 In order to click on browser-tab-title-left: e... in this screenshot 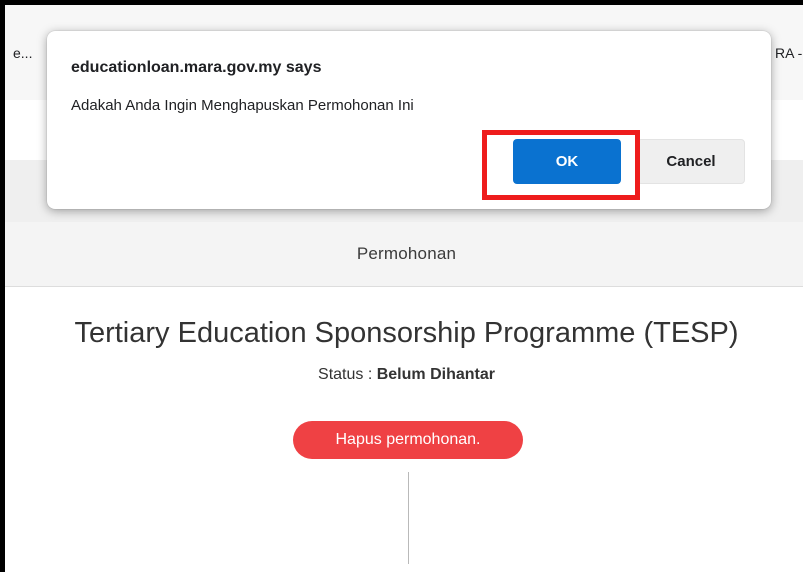, I will do `click(22, 53)`.